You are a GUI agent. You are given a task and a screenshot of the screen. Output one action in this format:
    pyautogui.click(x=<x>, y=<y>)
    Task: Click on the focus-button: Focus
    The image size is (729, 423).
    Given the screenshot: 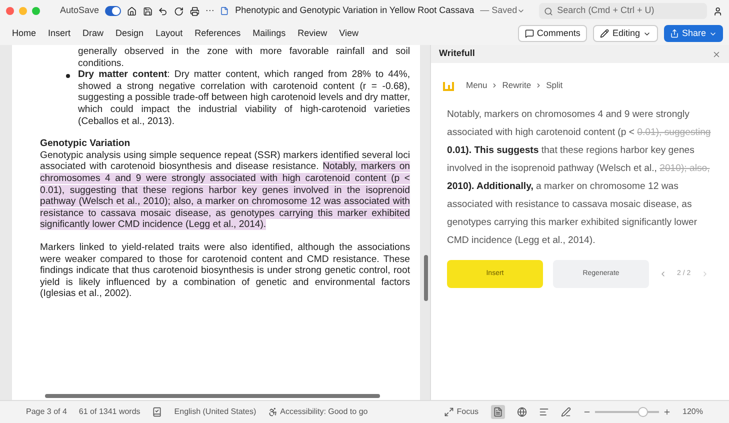 What is the action you would take?
    pyautogui.click(x=461, y=412)
    